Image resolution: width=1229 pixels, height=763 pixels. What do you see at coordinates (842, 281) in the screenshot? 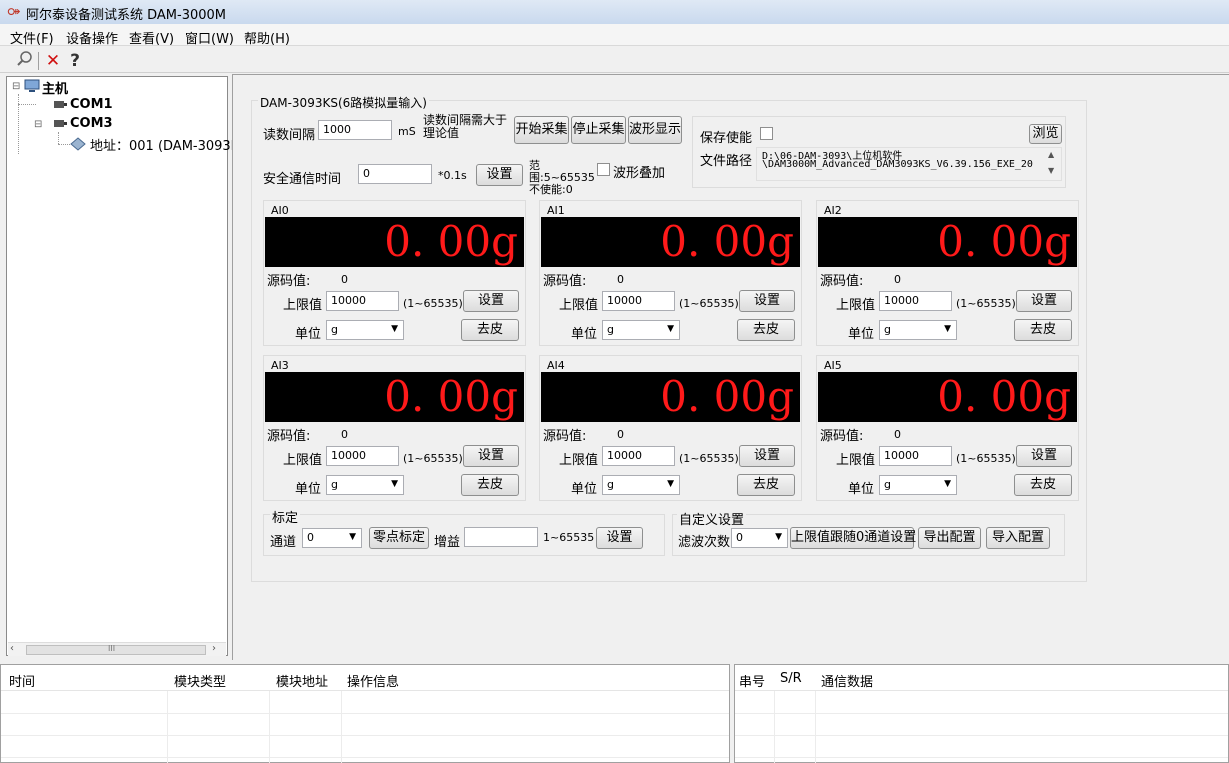
I see `raw-value-label: 源码值:` at bounding box center [842, 281].